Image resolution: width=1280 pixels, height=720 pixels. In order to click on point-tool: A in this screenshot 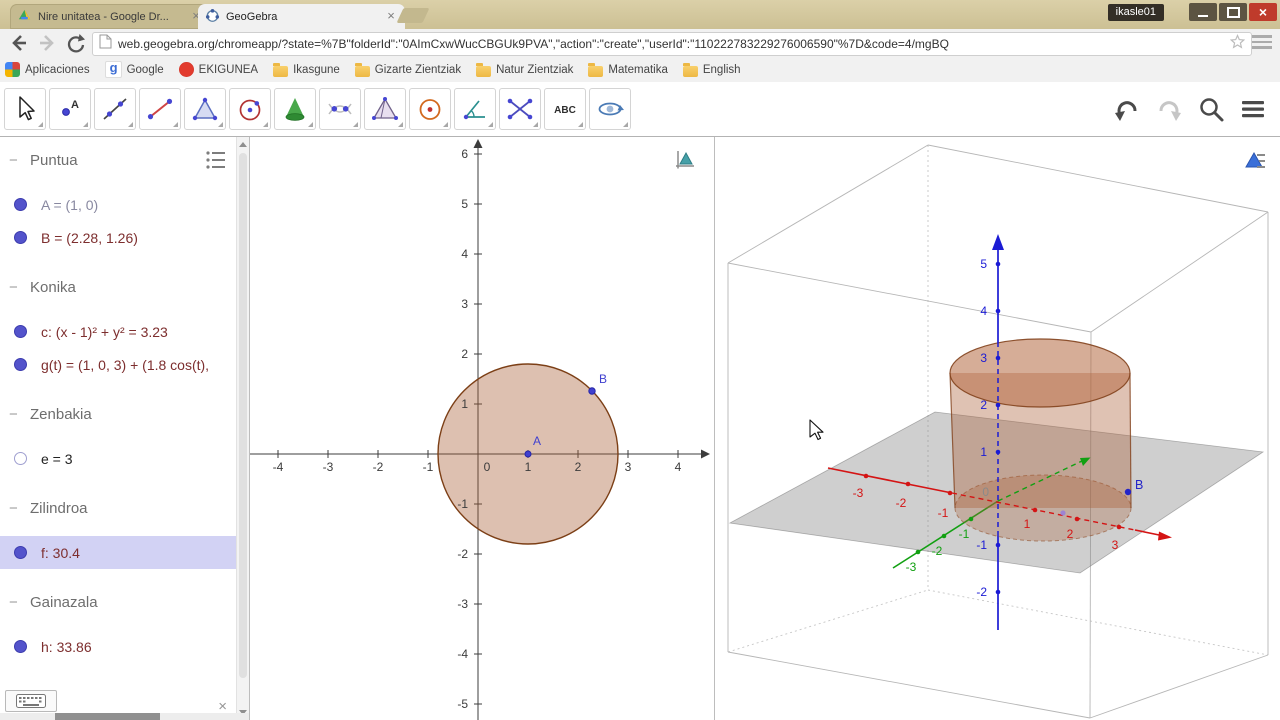, I will do `click(70, 109)`.